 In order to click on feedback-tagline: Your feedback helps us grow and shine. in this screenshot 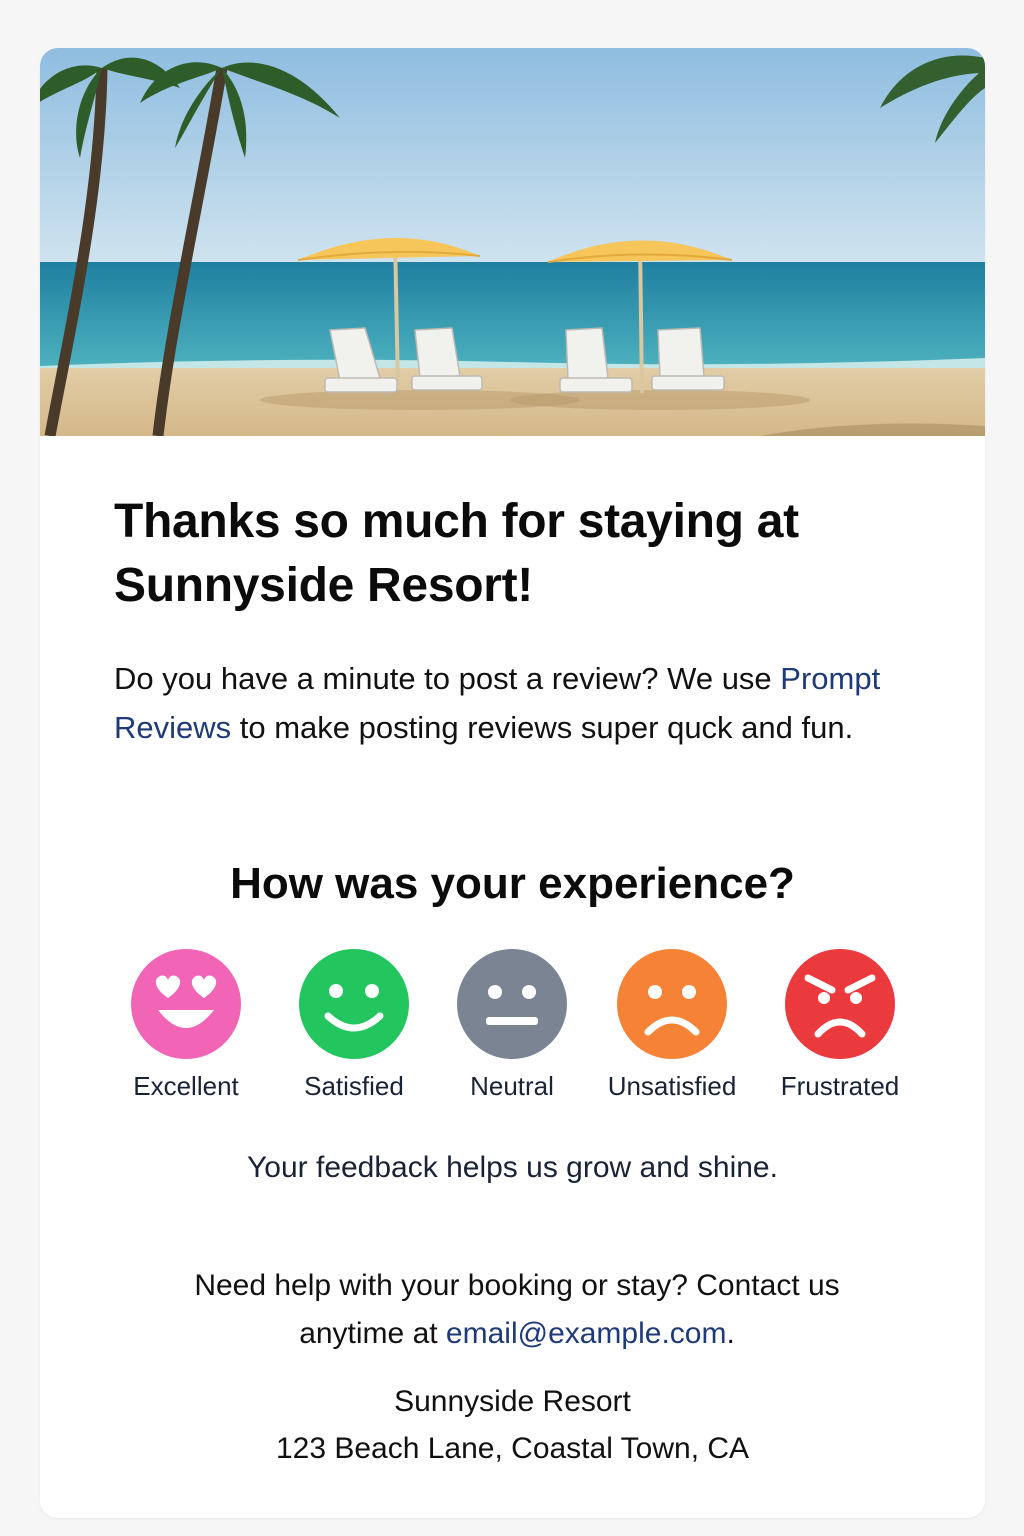, I will do `click(512, 1167)`.